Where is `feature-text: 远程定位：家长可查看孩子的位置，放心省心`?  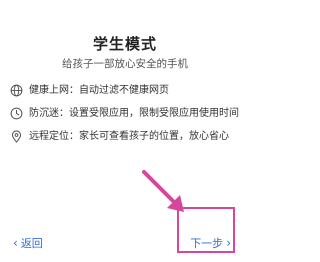 feature-text: 远程定位：家长可查看孩子的位置，放心省心 is located at coordinates (129, 136).